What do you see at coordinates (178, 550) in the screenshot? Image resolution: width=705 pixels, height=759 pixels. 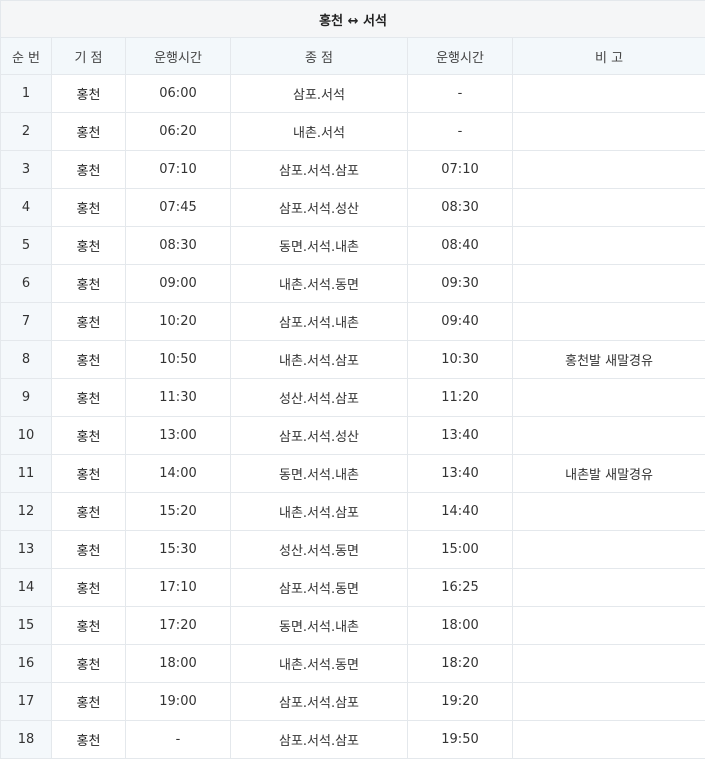 I see `departure-time-cell: 15:30` at bounding box center [178, 550].